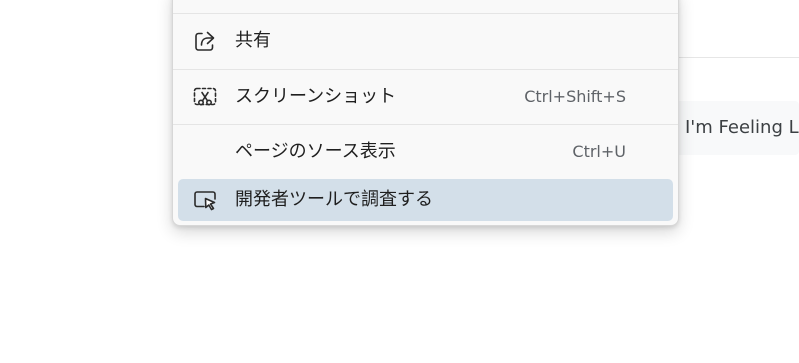  Describe the element at coordinates (253, 40) in the screenshot. I see `menu-item-label: 共有` at that location.